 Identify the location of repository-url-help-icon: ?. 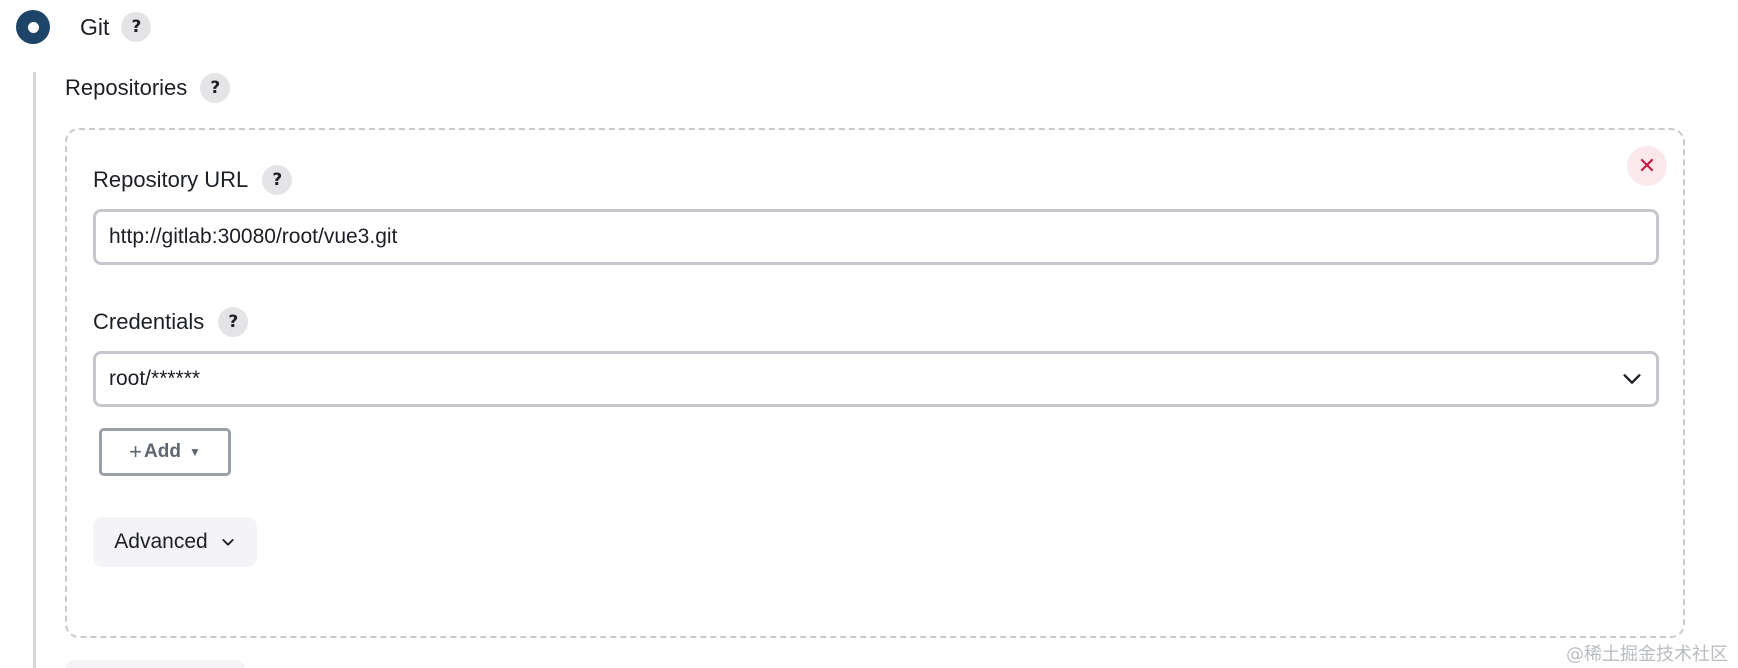
(277, 180).